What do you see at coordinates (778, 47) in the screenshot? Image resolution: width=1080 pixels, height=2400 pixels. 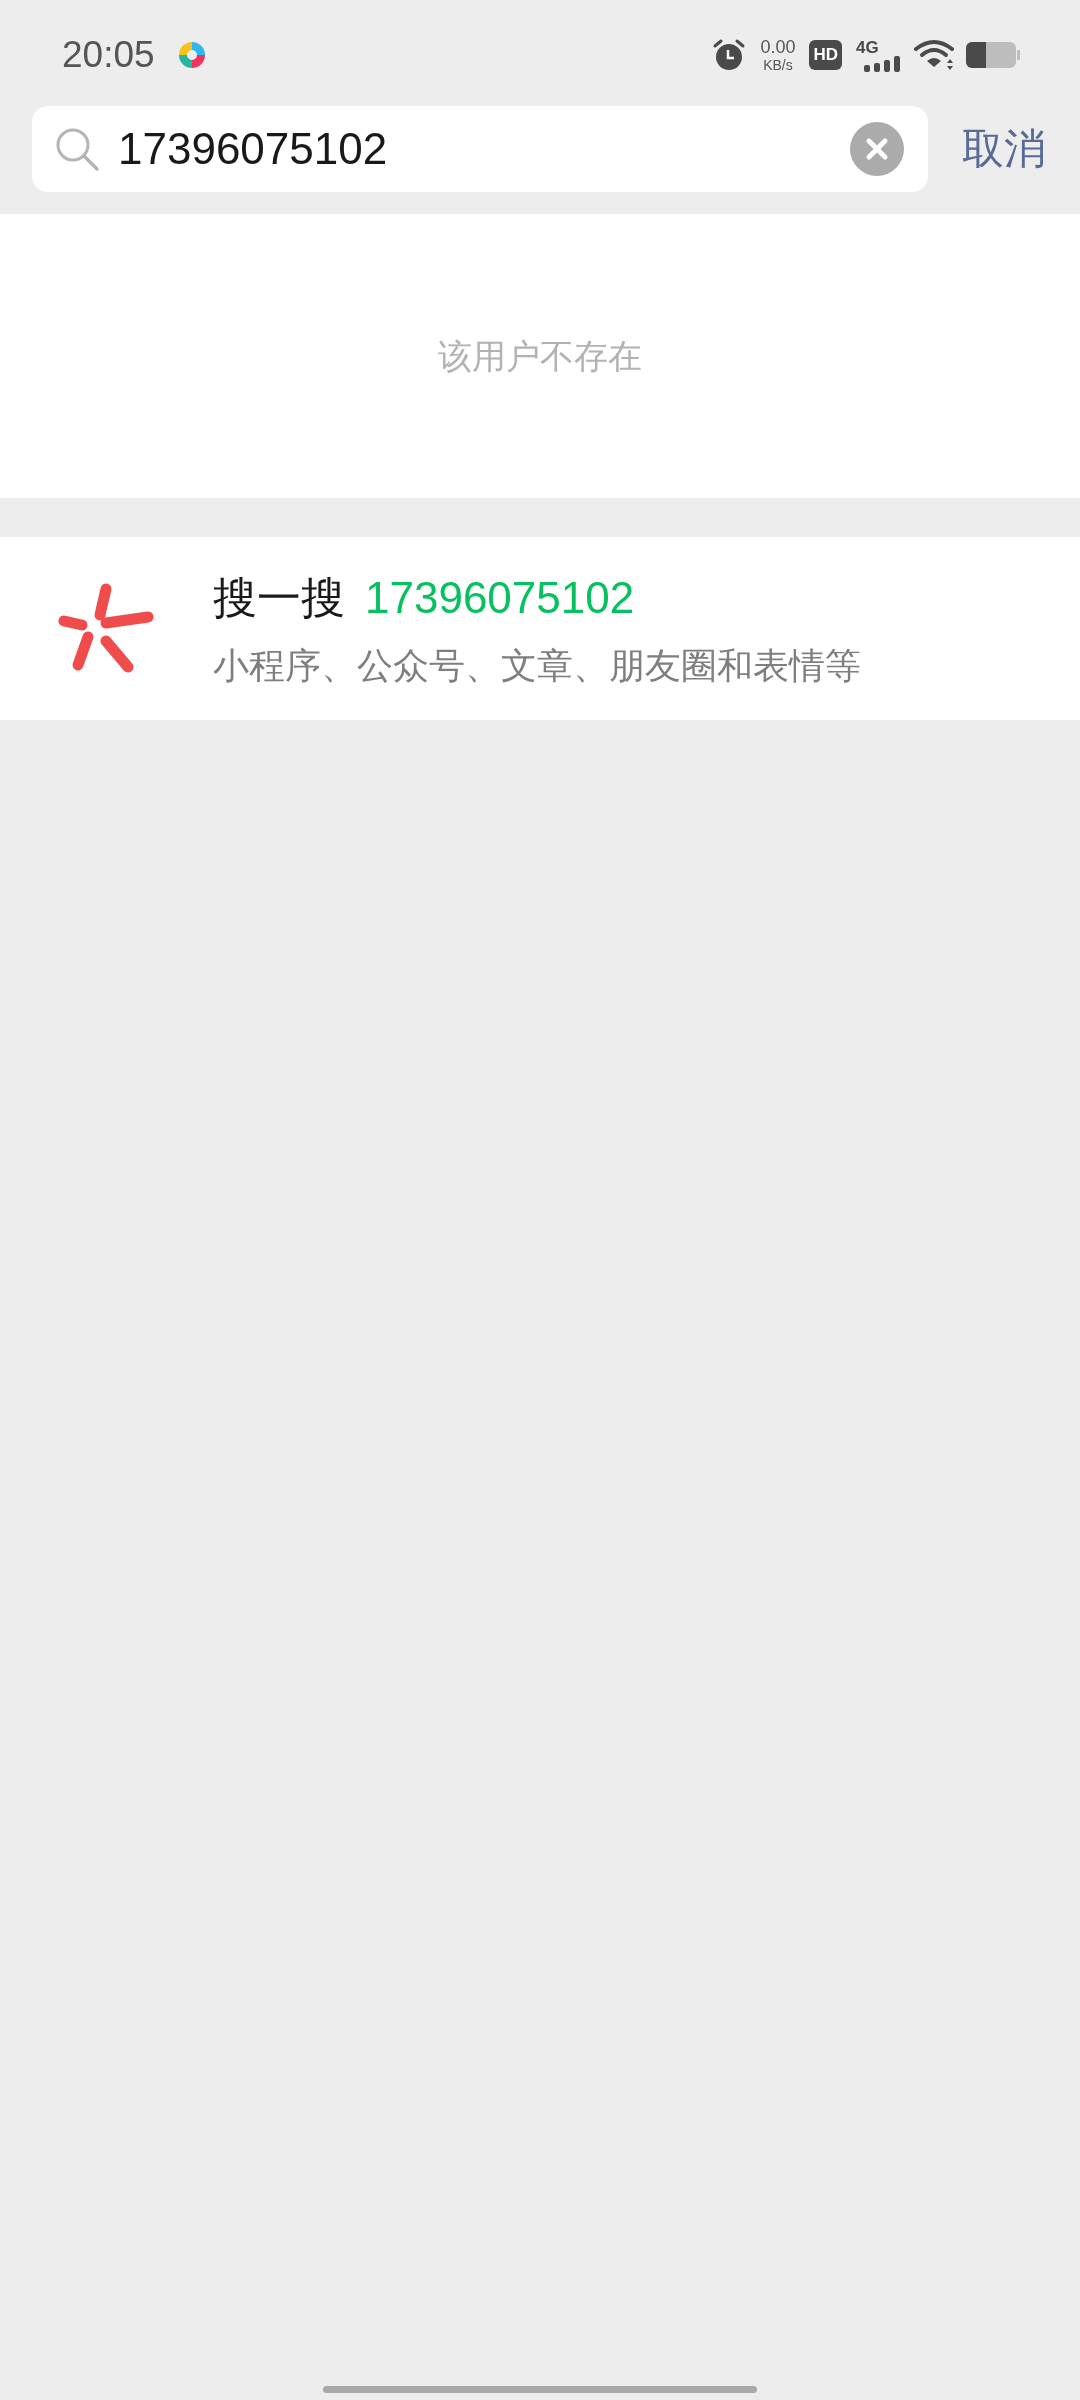 I see `network-speed: 0.00` at bounding box center [778, 47].